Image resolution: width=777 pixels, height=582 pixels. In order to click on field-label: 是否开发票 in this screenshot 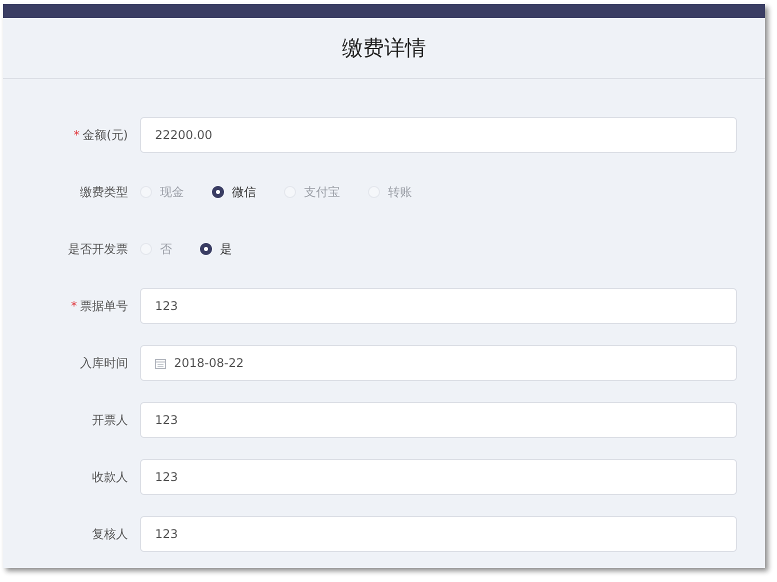, I will do `click(98, 249)`.